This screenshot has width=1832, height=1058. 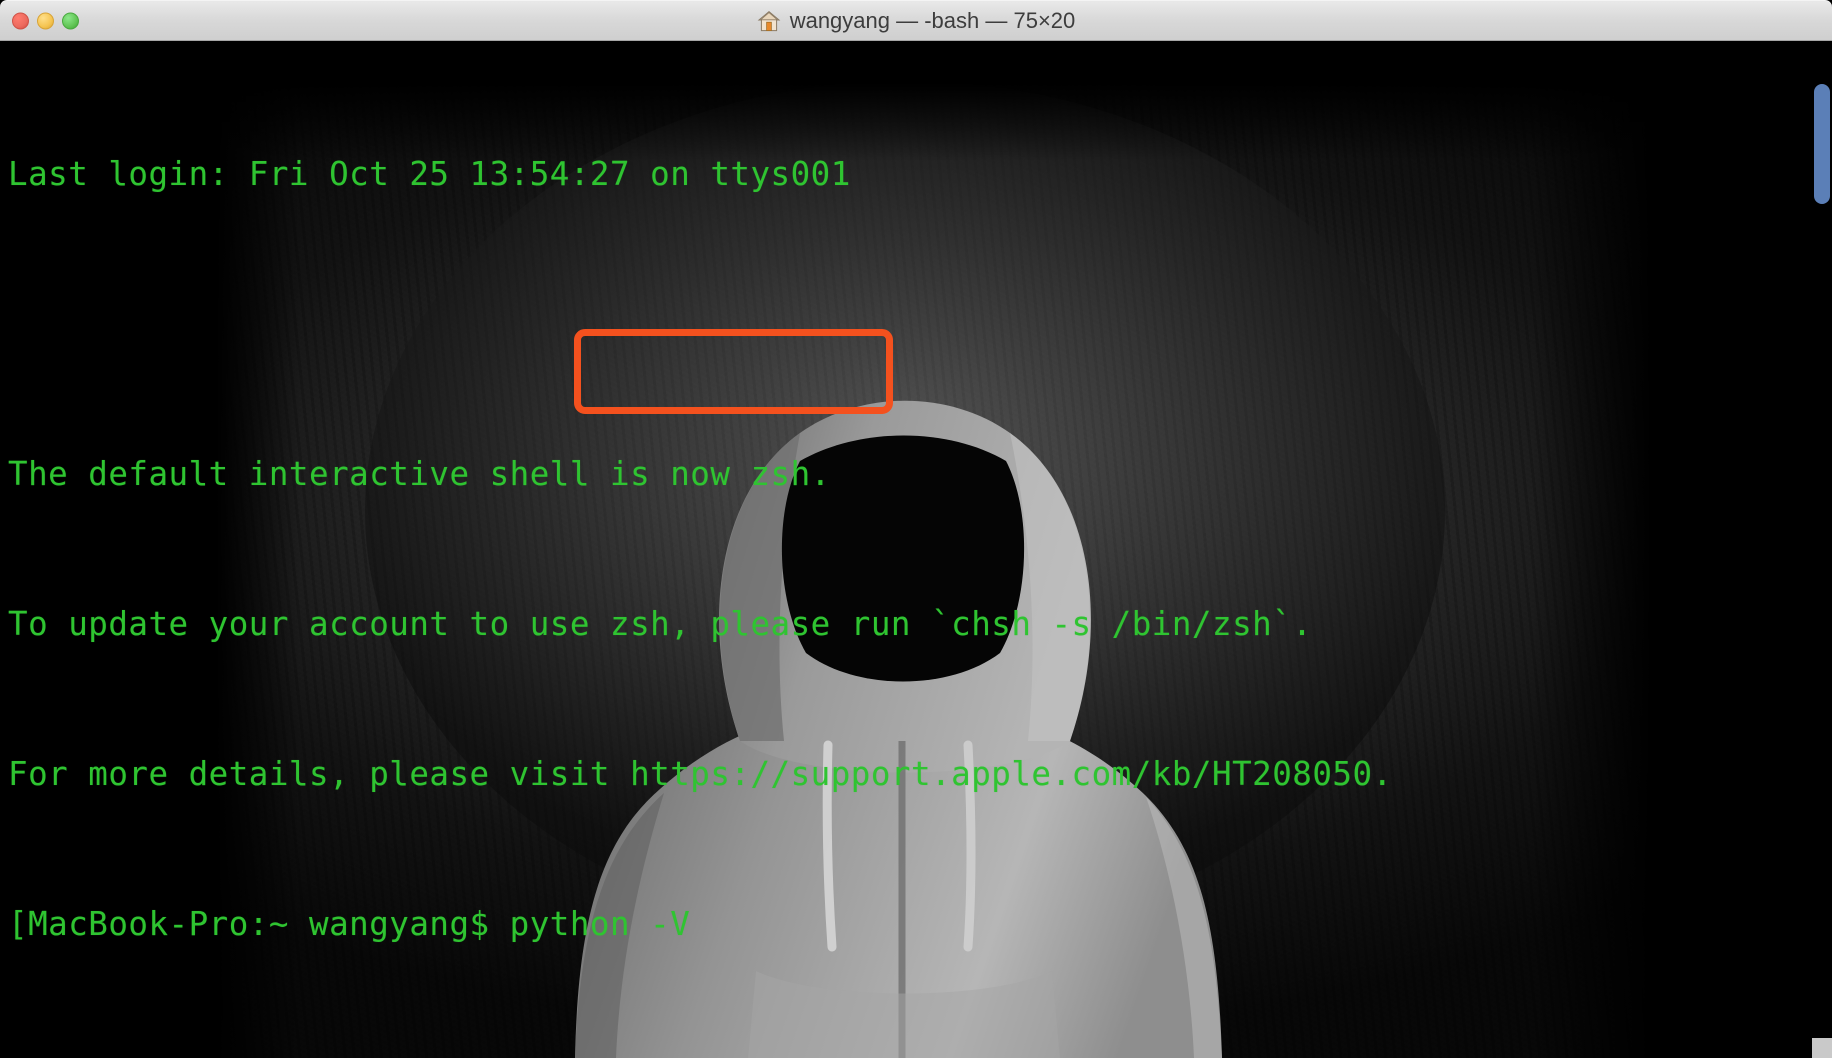 What do you see at coordinates (1822, 144) in the screenshot?
I see `scrollbar-thumb` at bounding box center [1822, 144].